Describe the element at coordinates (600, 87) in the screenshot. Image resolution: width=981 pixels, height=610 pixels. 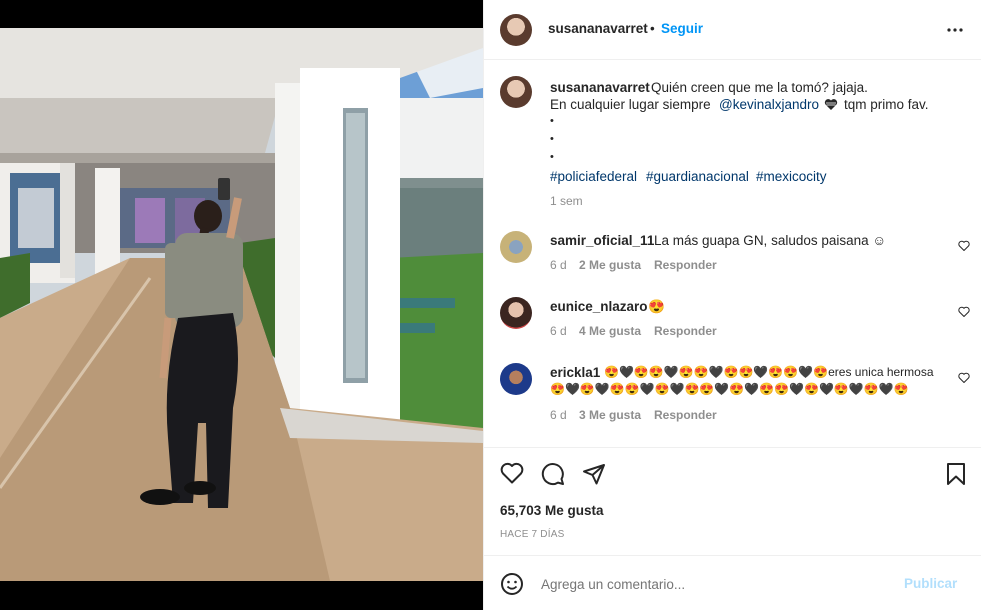
I see `caption-username: susananavarret` at that location.